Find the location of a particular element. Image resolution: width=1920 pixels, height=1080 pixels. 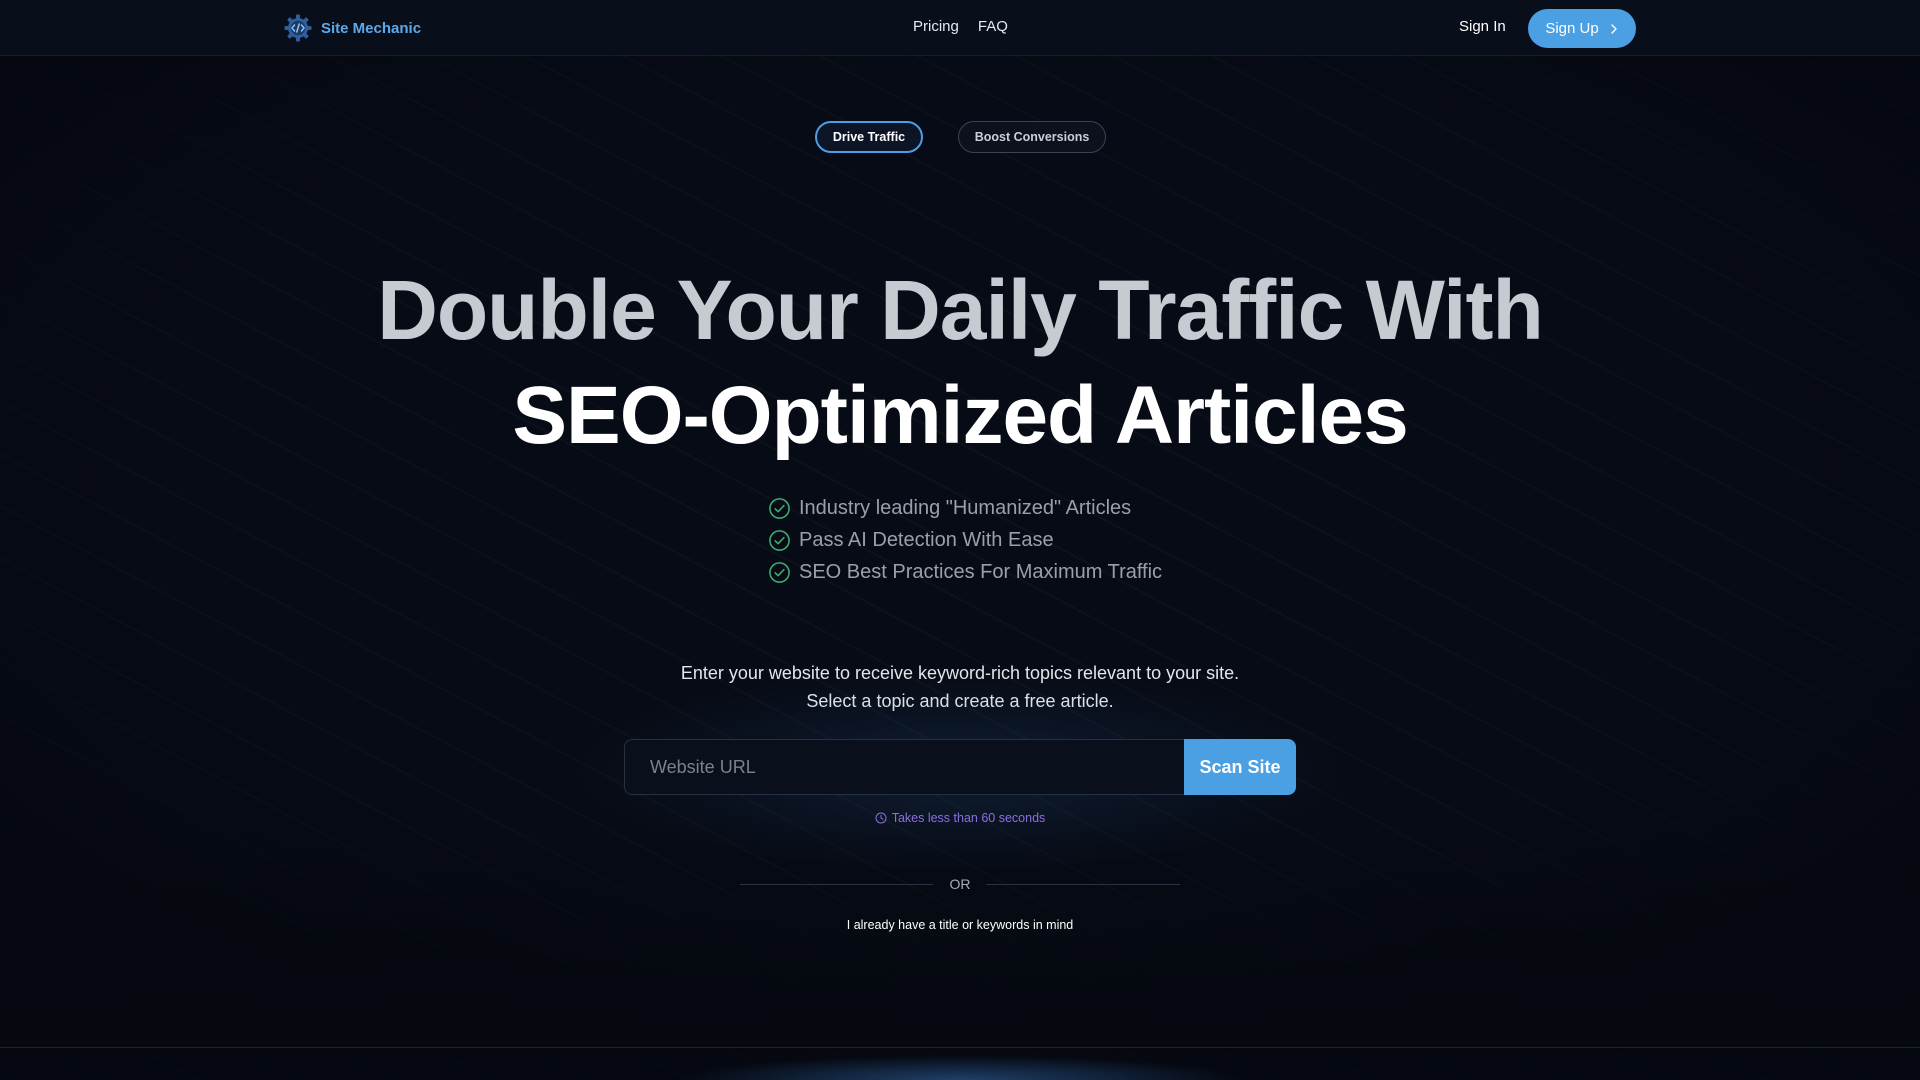

feature-text: SEO Best Practices For Maximum Traffic is located at coordinates (981, 572).